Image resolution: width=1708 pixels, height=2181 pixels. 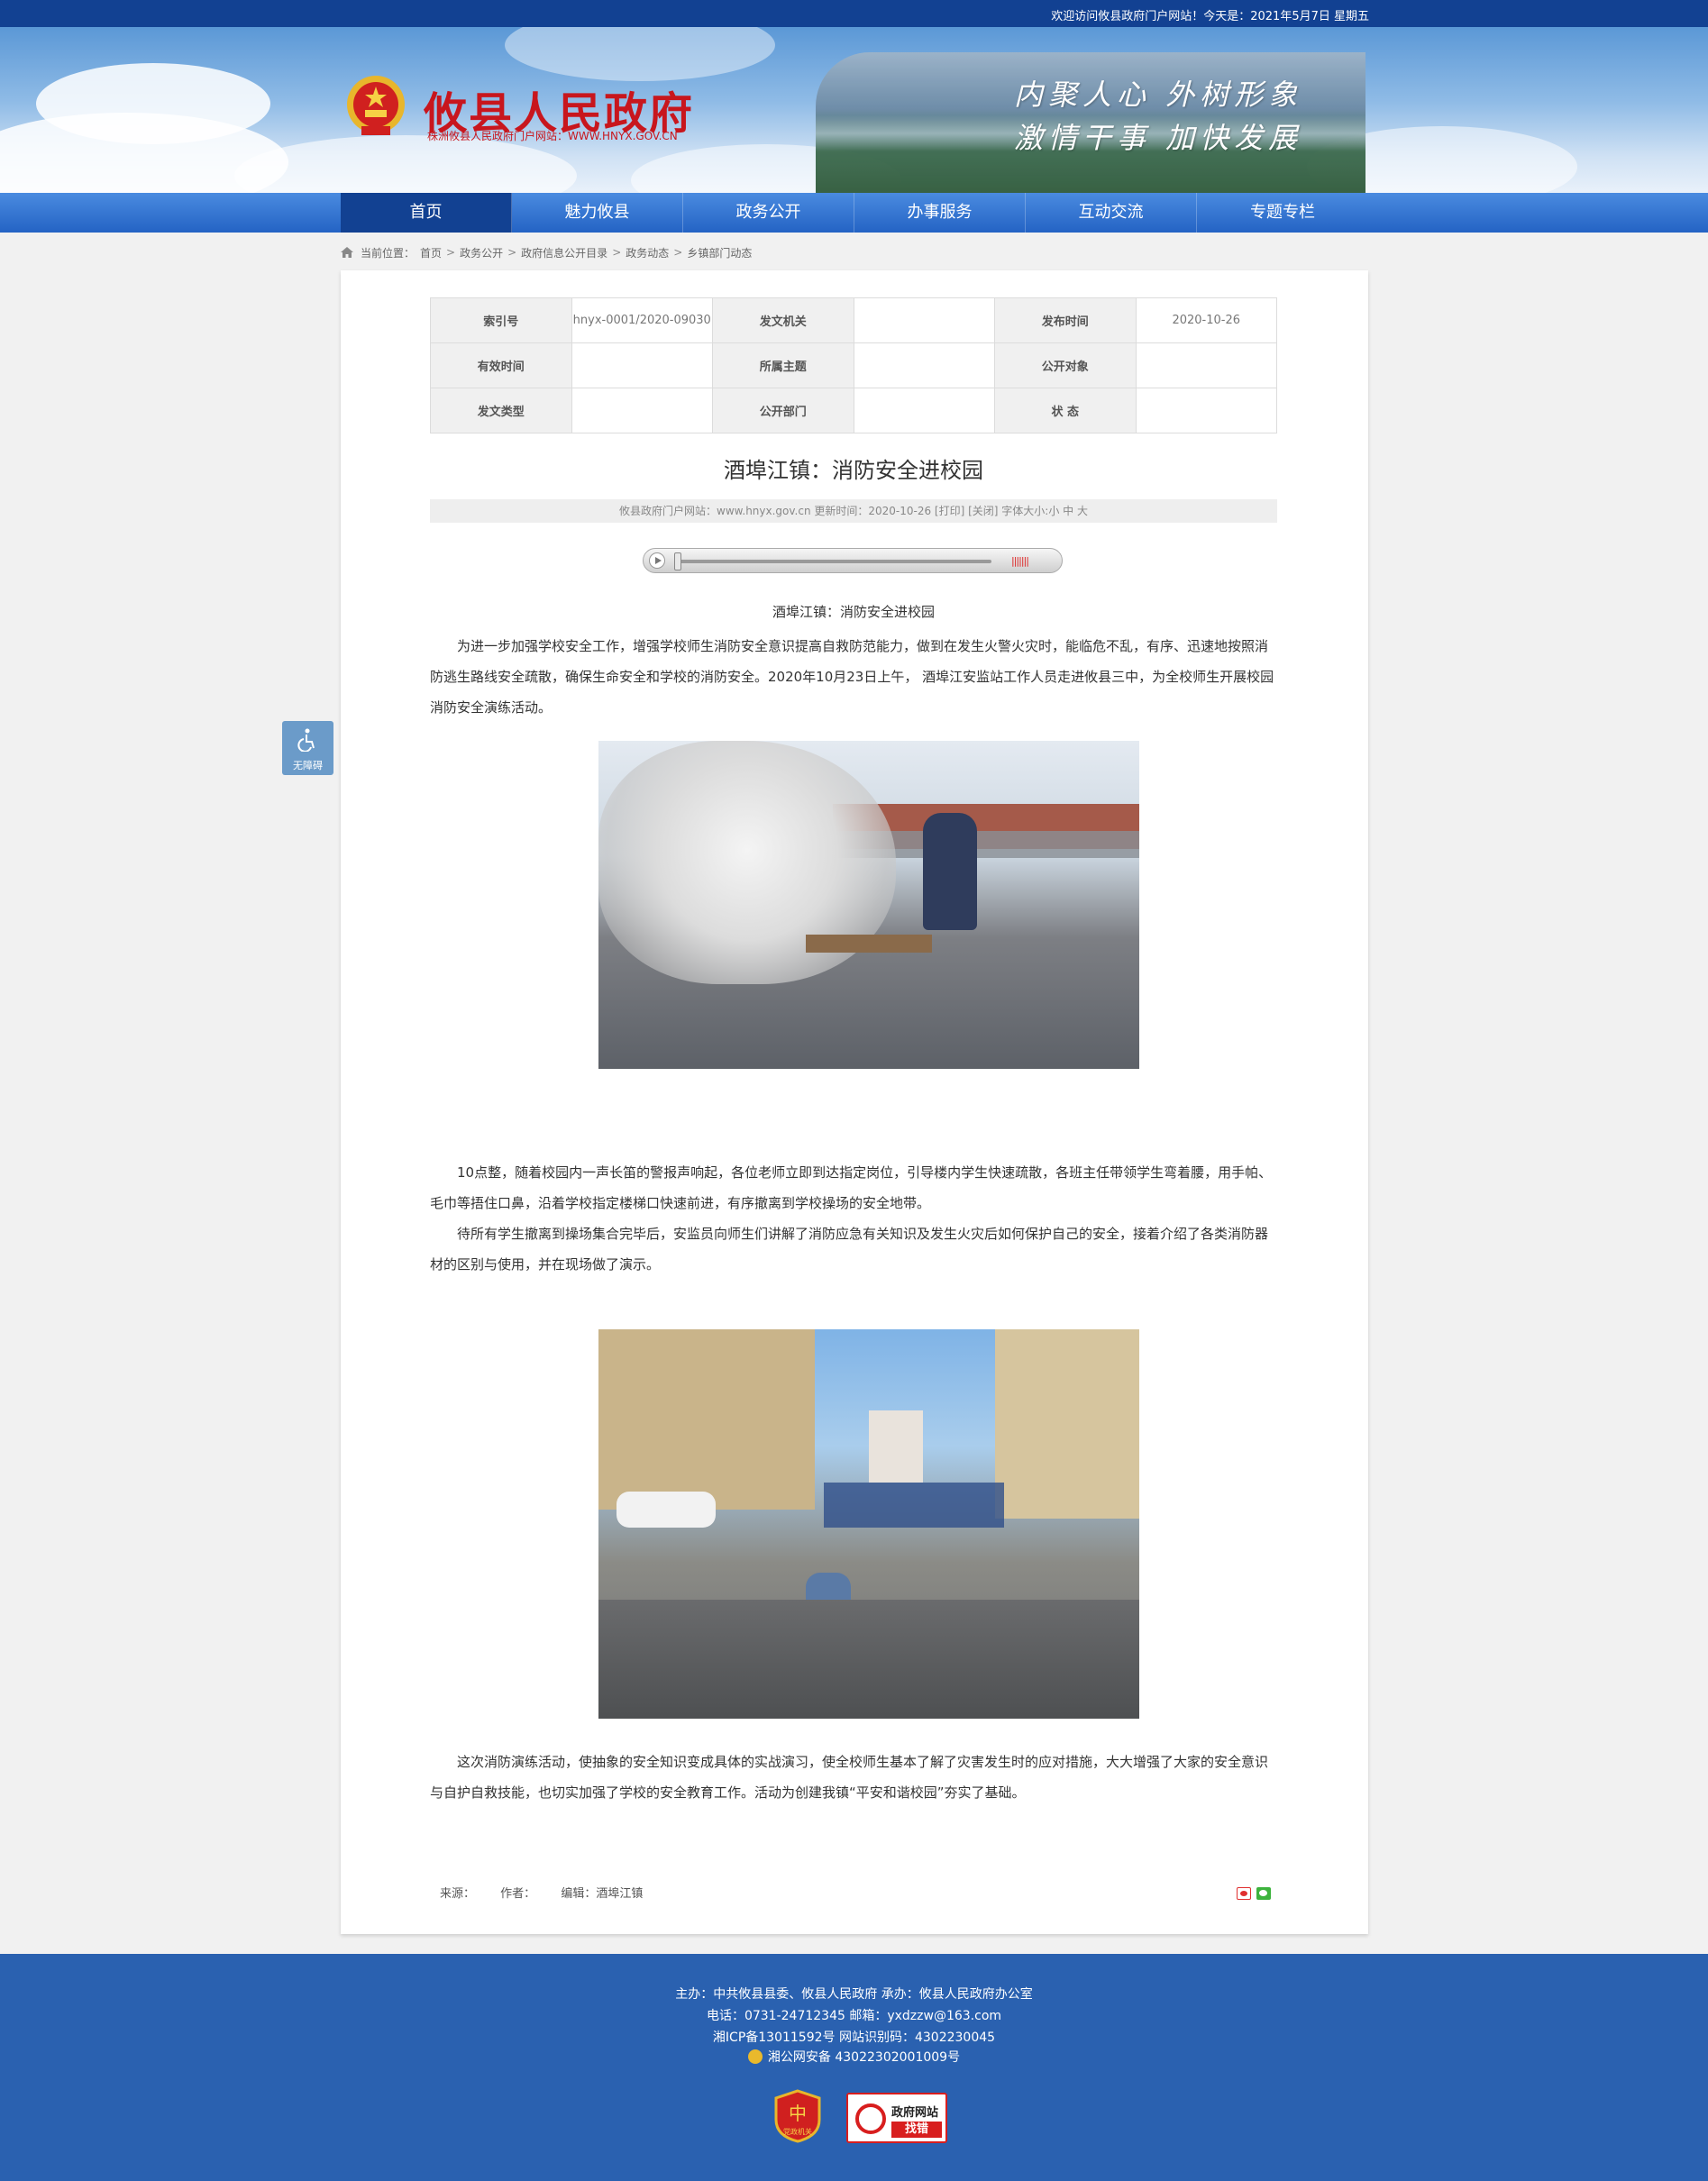 I want to click on hose-demo-photo, so click(x=868, y=1524).